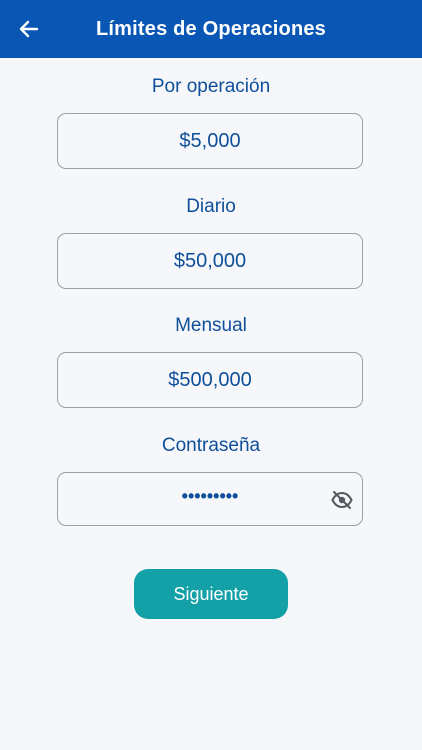 The height and width of the screenshot is (750, 422). I want to click on daily-field: $50,000, so click(210, 261).